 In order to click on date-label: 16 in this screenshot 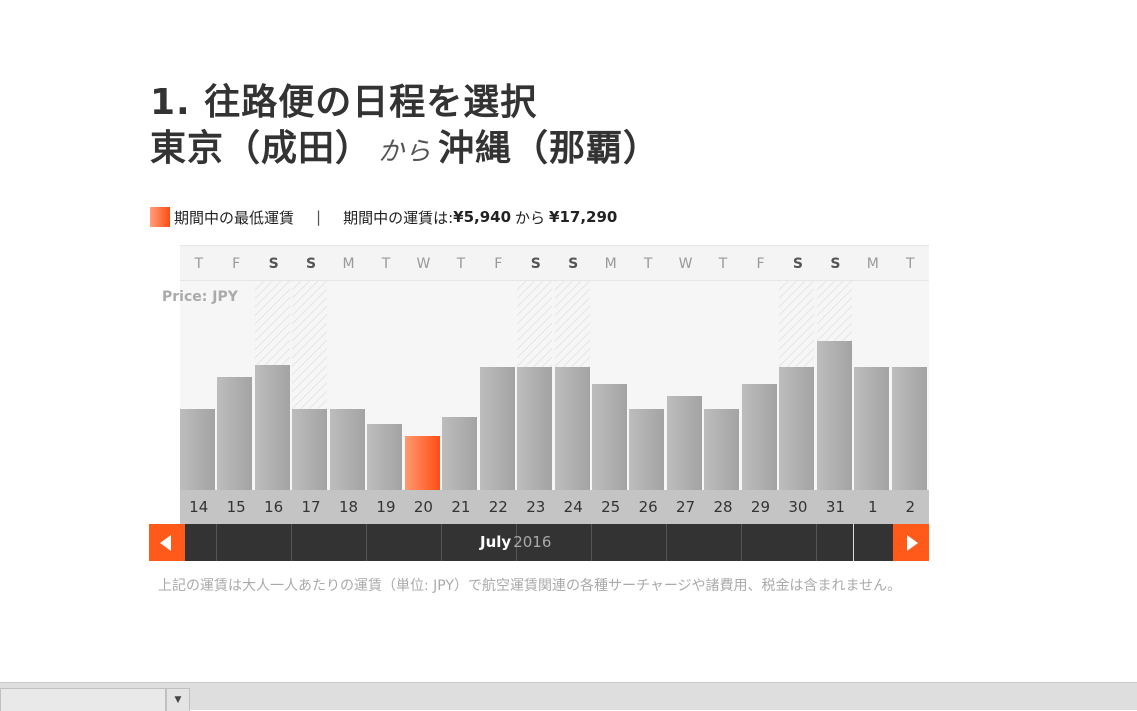, I will do `click(273, 507)`.